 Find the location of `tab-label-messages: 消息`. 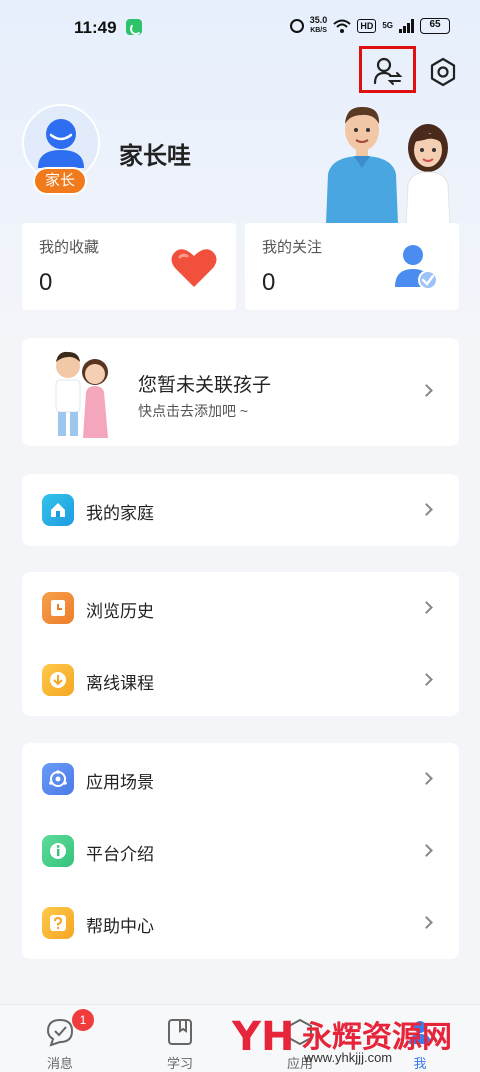

tab-label-messages: 消息 is located at coordinates (59, 1063).